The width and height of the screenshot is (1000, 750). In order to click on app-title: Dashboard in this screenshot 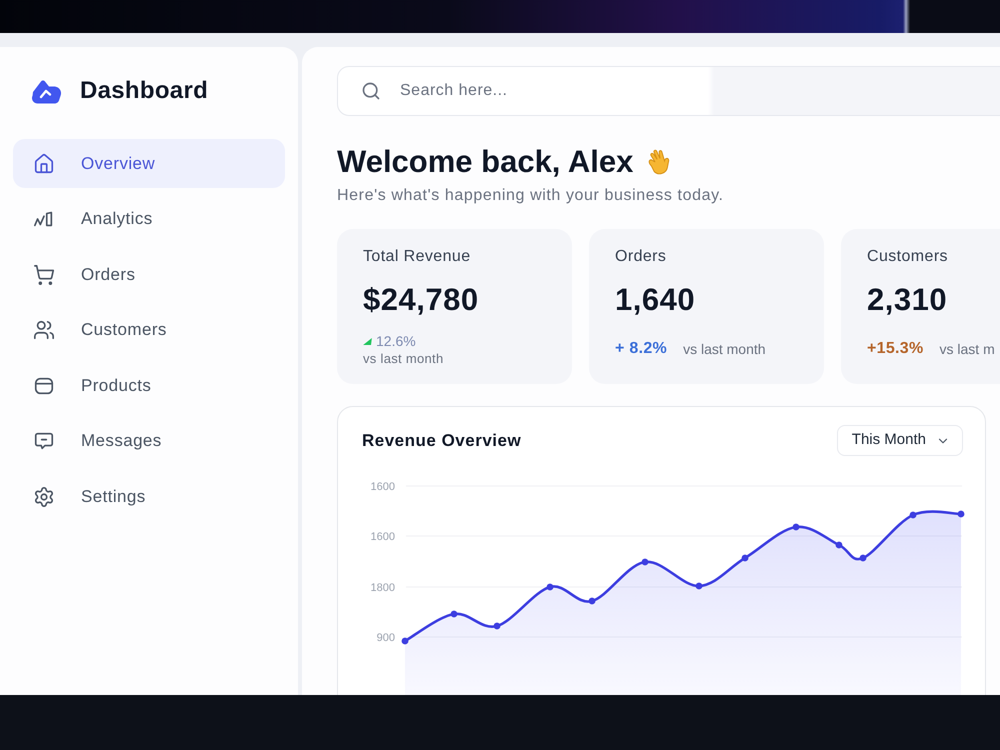, I will do `click(144, 91)`.